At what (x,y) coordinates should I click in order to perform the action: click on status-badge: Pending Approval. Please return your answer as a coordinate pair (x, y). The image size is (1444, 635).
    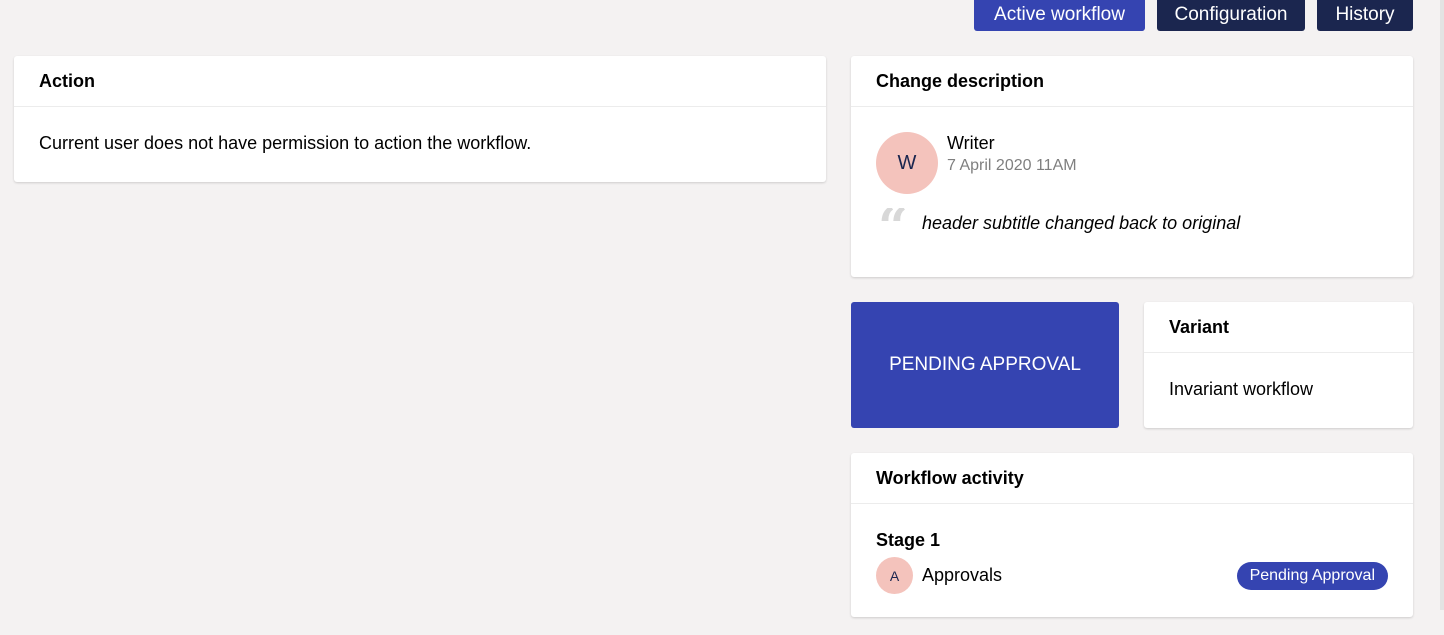
    Looking at the image, I should click on (1312, 575).